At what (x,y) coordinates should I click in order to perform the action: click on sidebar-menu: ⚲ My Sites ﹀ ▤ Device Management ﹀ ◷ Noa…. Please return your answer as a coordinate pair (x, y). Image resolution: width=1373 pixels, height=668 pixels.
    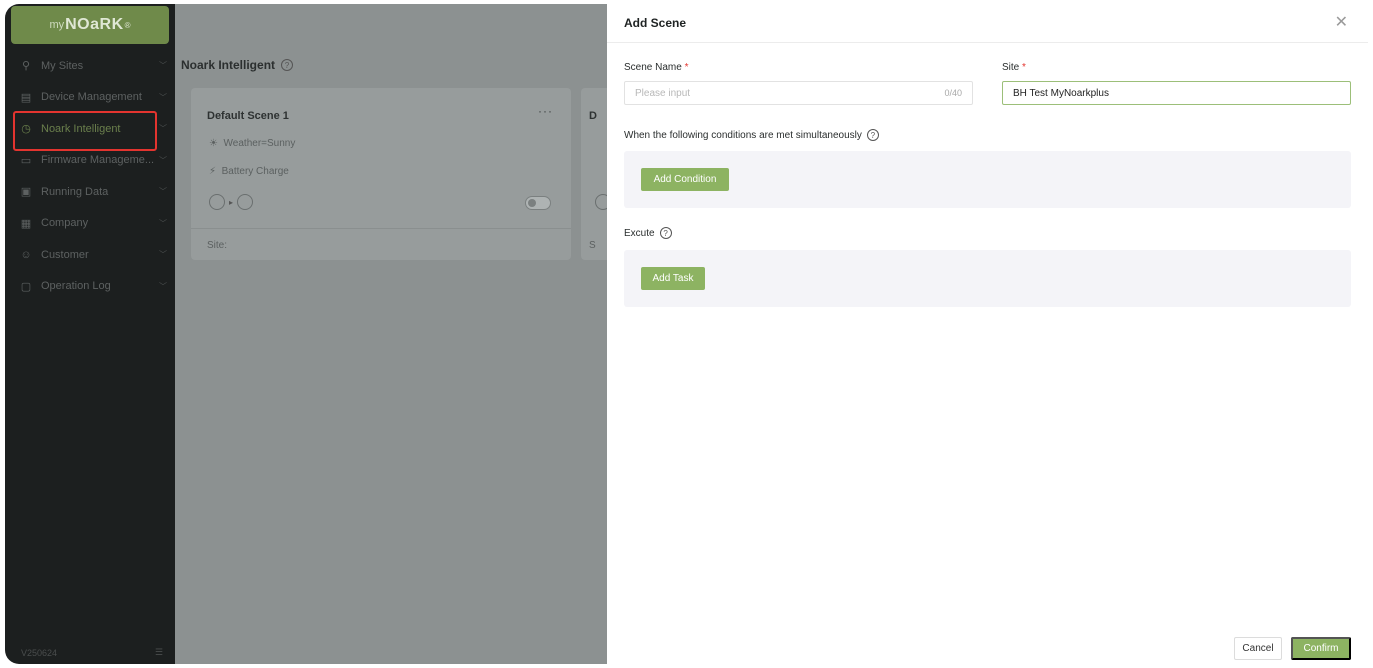
    Looking at the image, I should click on (90, 176).